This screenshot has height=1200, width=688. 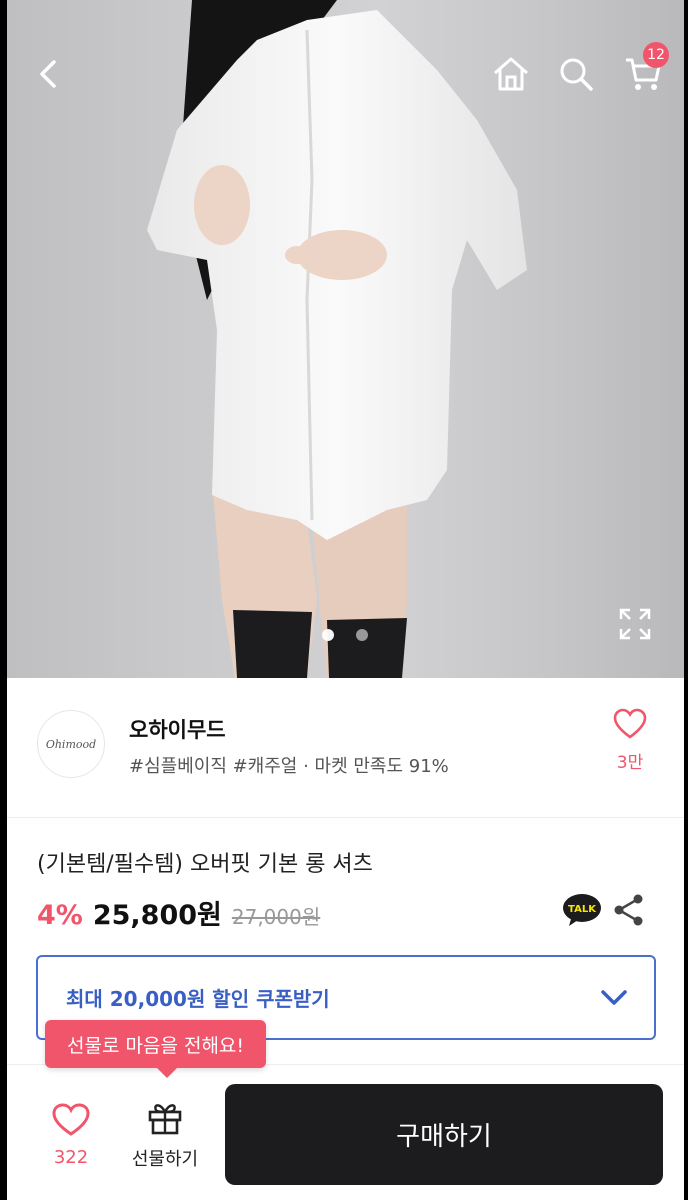 I want to click on store-tags: #심플베이직 #캐주얼 · 마켓 만족도 91%, so click(x=289, y=766).